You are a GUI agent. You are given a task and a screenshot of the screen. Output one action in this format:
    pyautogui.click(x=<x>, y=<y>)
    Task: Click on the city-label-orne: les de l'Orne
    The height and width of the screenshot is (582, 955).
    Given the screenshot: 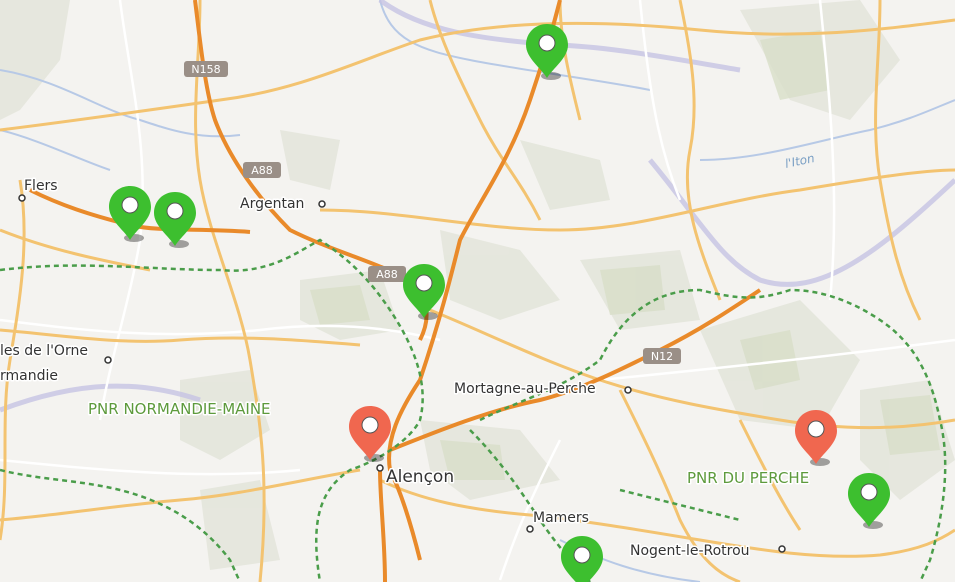 What is the action you would take?
    pyautogui.click(x=44, y=351)
    